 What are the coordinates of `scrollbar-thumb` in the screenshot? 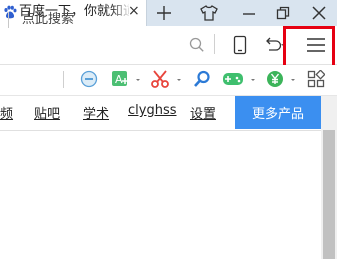 It's located at (329, 194).